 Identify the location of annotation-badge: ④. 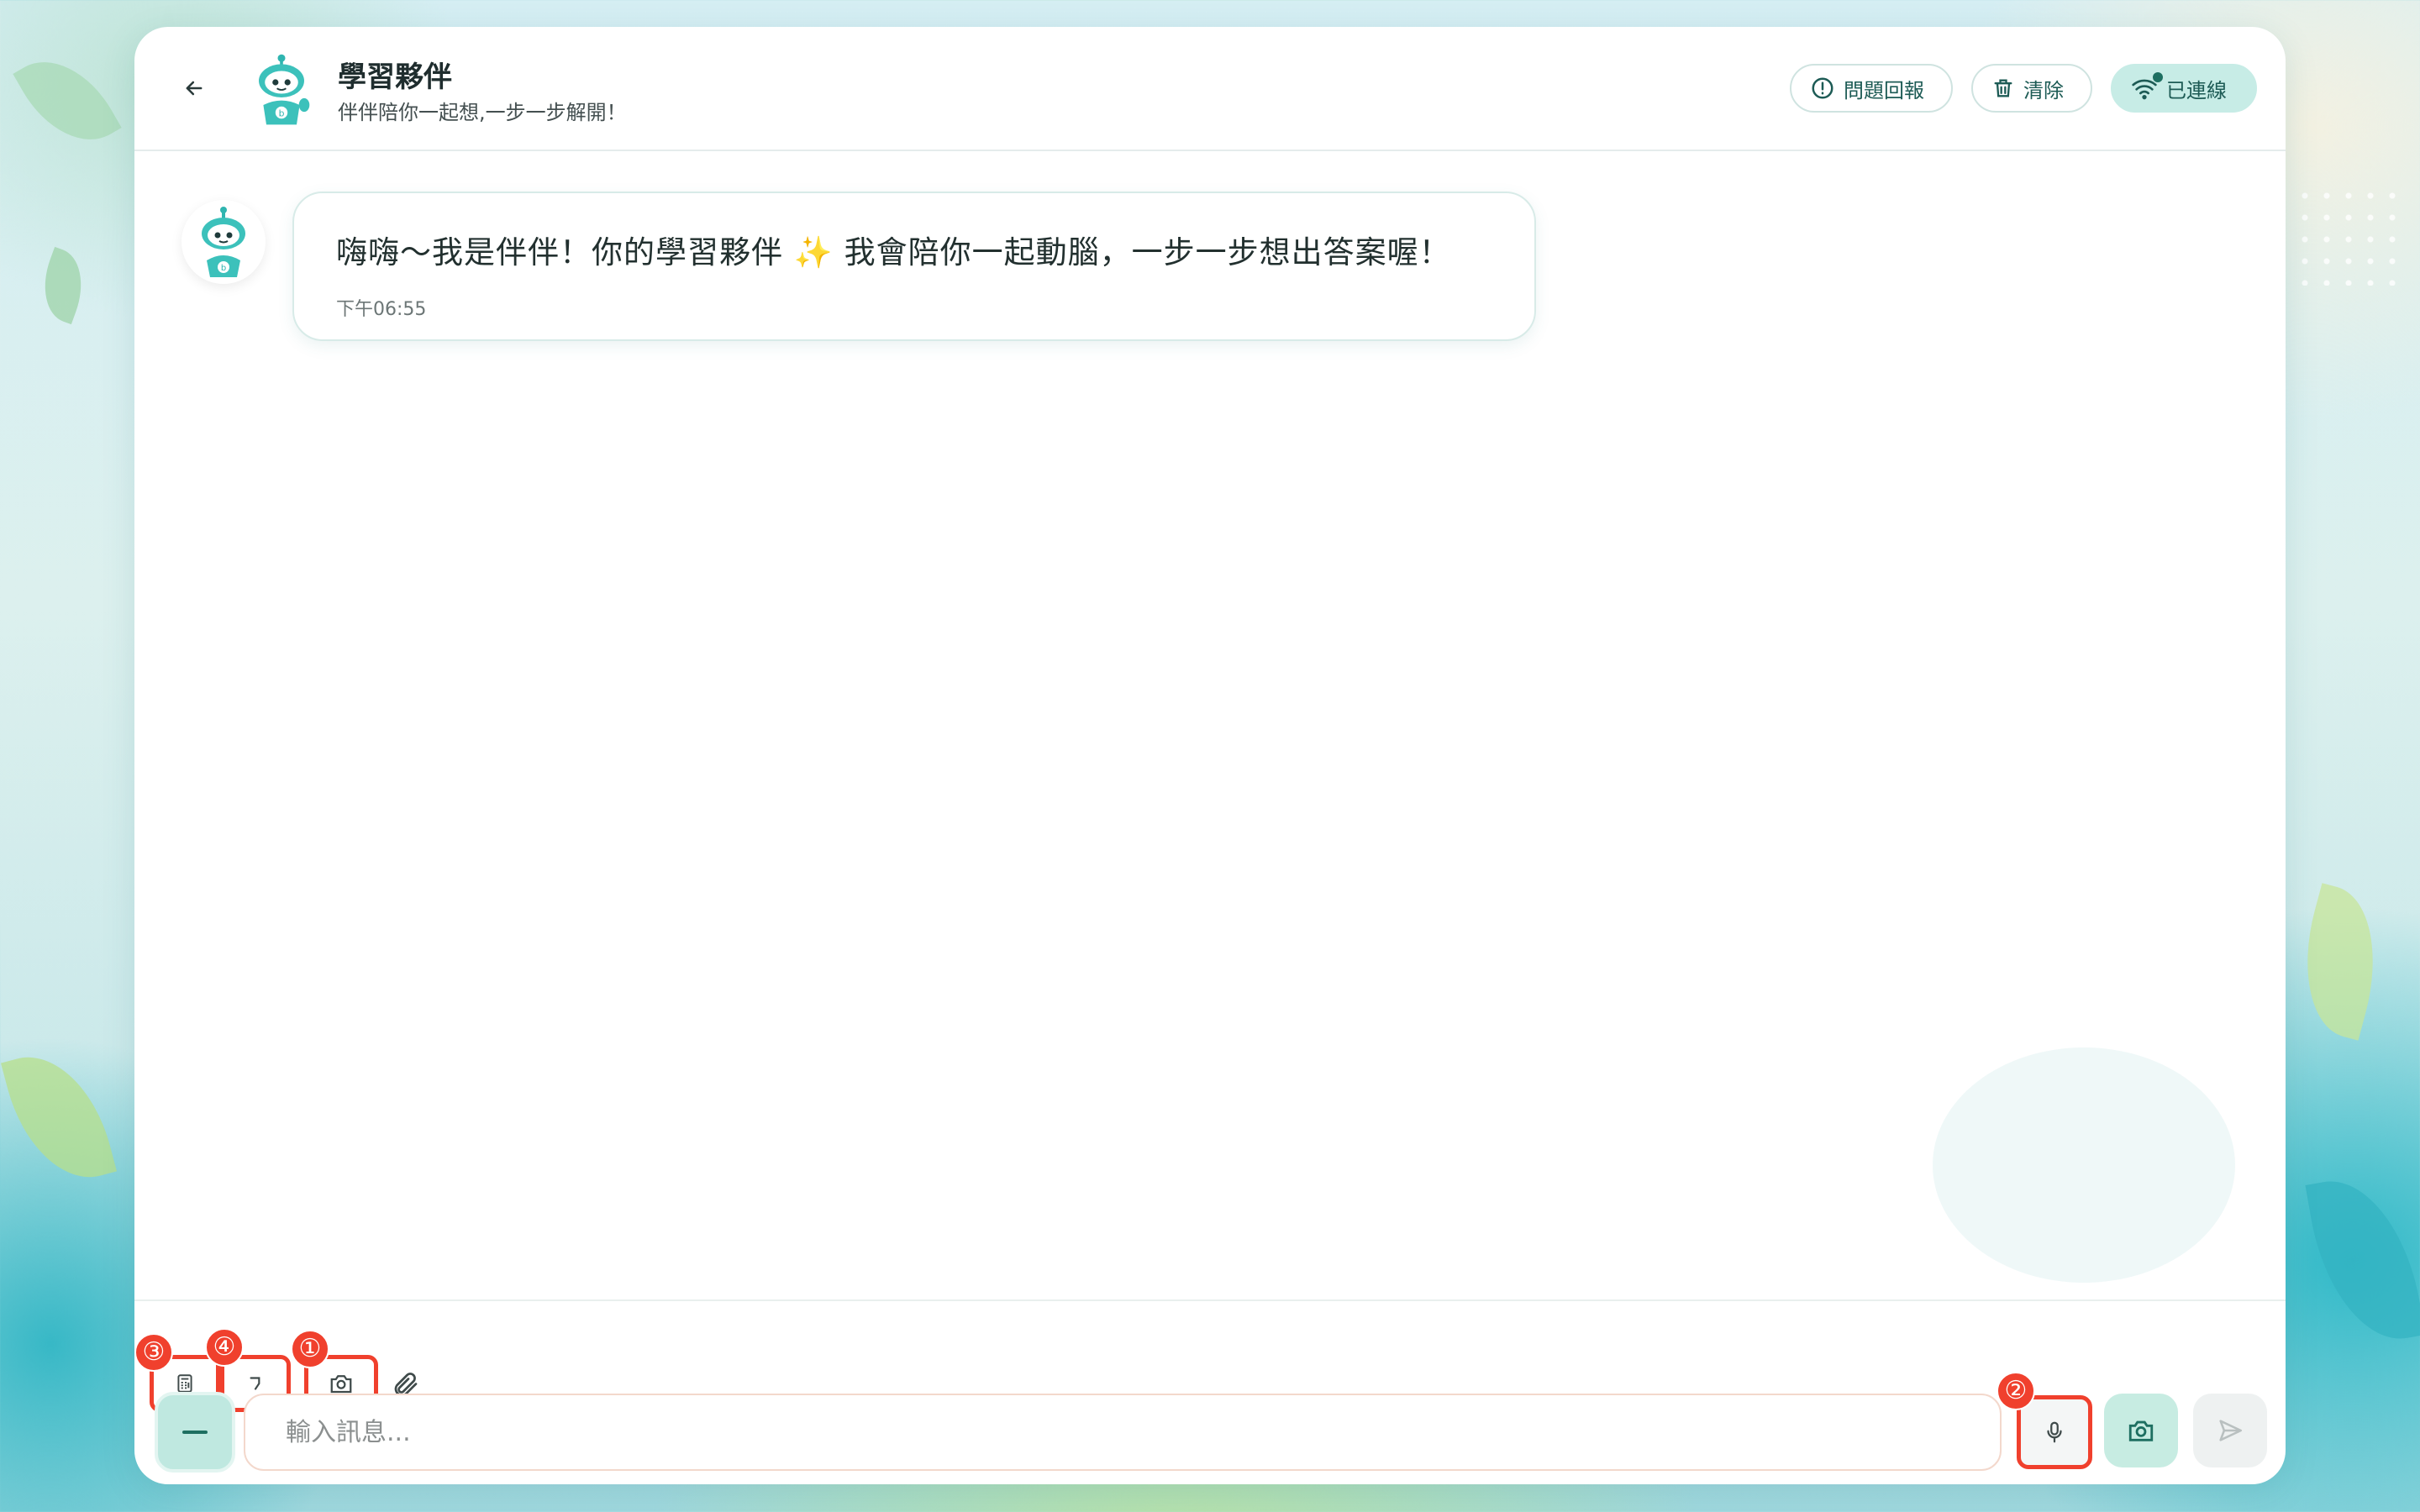
(225, 1347).